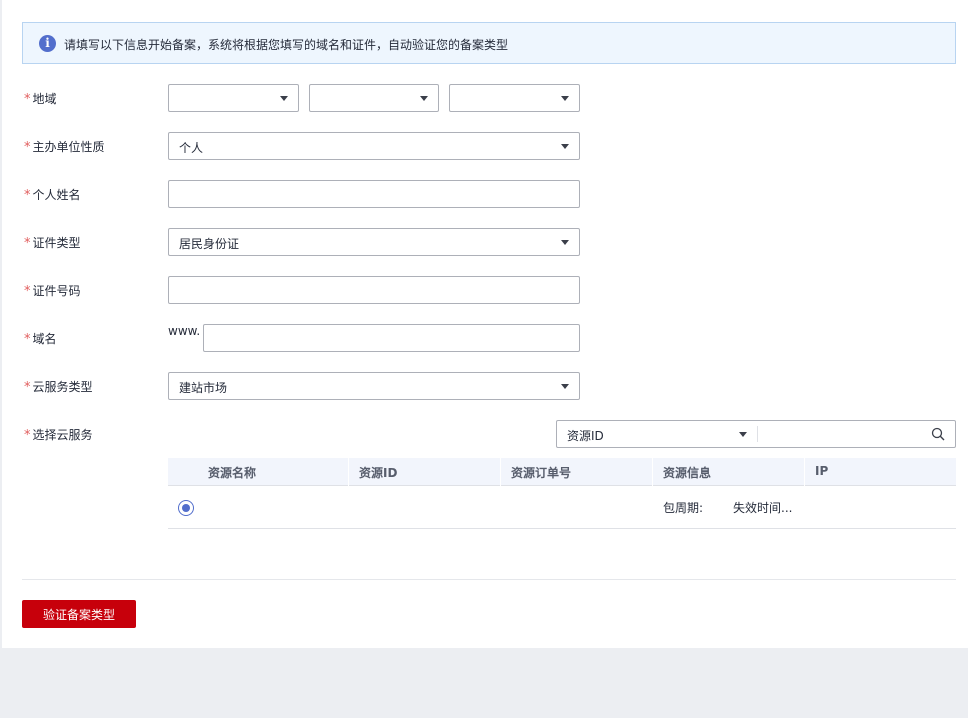 This screenshot has width=968, height=718. What do you see at coordinates (585, 435) in the screenshot?
I see `resource-filter-field-select: 资源ID` at bounding box center [585, 435].